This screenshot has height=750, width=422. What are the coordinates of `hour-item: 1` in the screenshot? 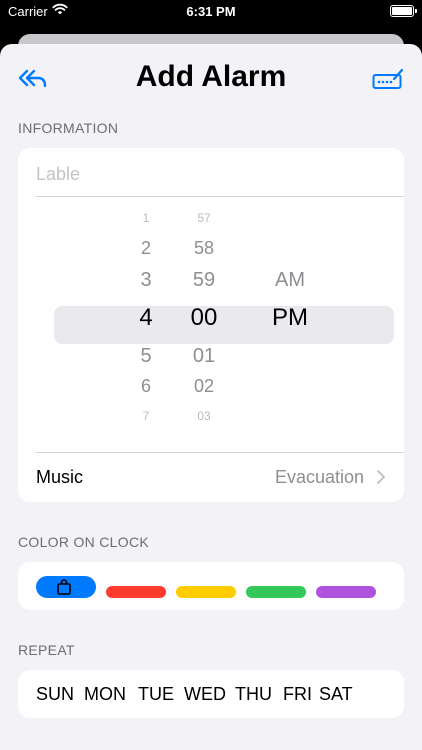 It's located at (146, 218).